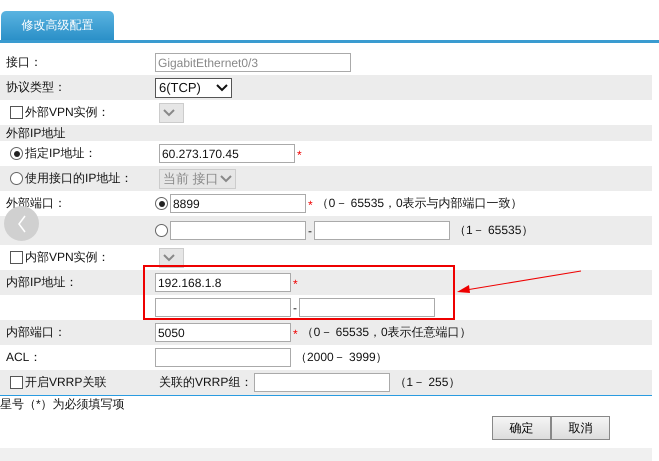 Image resolution: width=659 pixels, height=461 pixels. What do you see at coordinates (36, 332) in the screenshot?
I see `field-label: 内部端口：` at bounding box center [36, 332].